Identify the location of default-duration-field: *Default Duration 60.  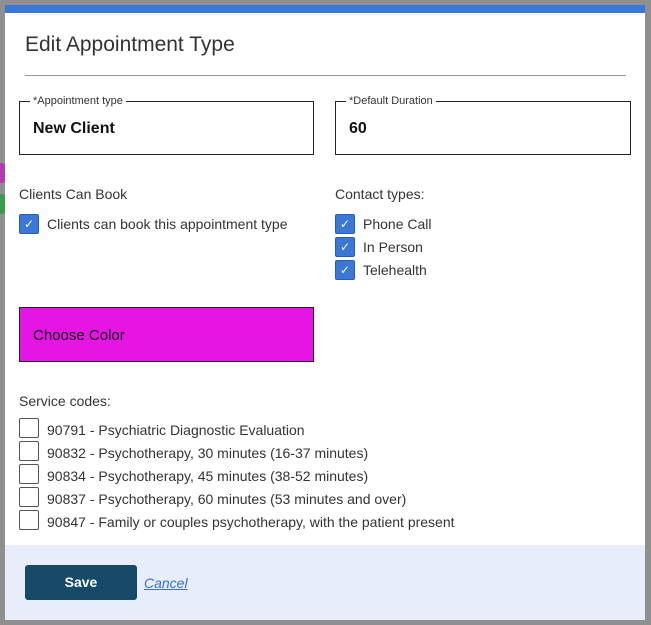
(483, 125).